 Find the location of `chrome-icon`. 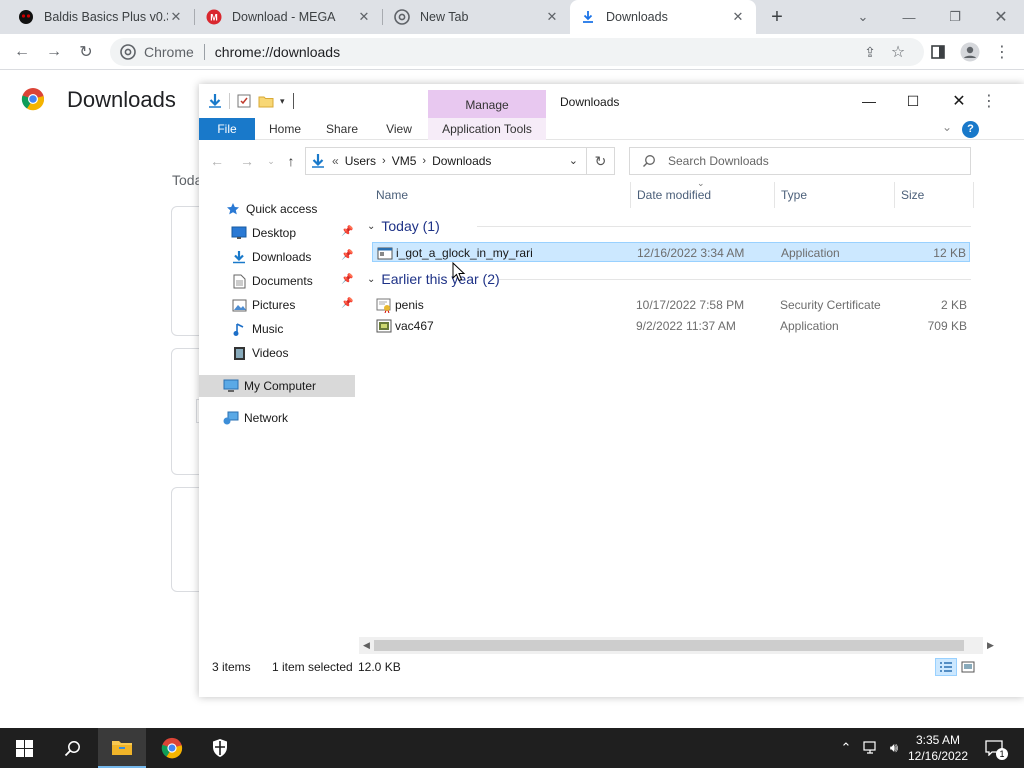

chrome-icon is located at coordinates (402, 17).